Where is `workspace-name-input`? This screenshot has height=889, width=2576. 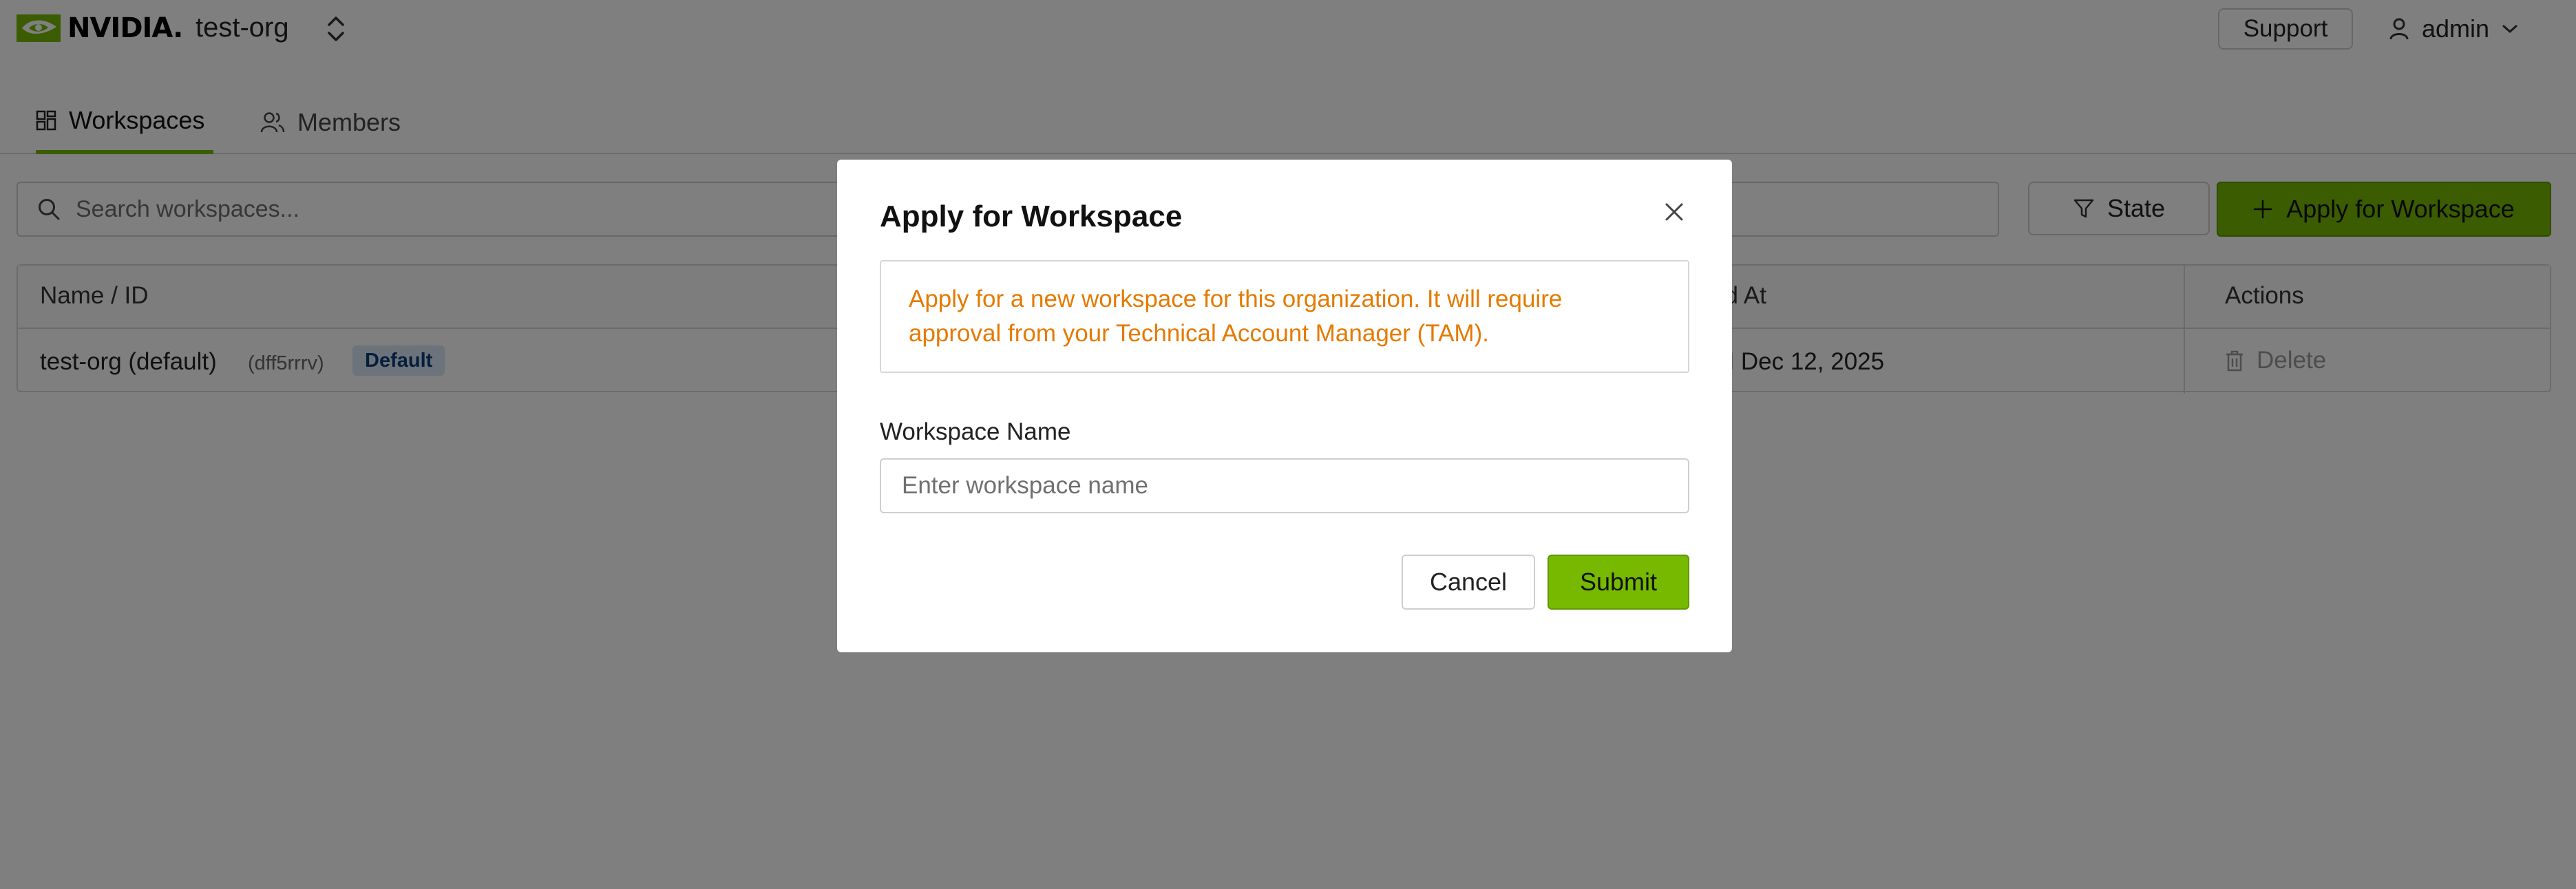 workspace-name-input is located at coordinates (1285, 485).